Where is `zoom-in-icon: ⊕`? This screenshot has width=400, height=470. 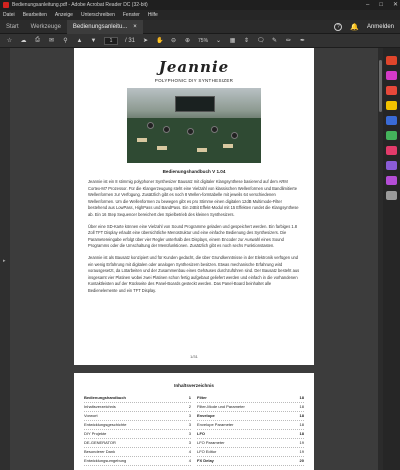 zoom-in-icon: ⊕ is located at coordinates (187, 40).